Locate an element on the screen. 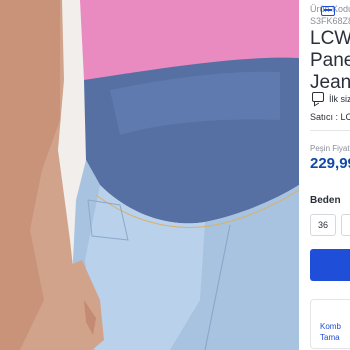  first-review-link: İlk siz is located at coordinates (339, 99).